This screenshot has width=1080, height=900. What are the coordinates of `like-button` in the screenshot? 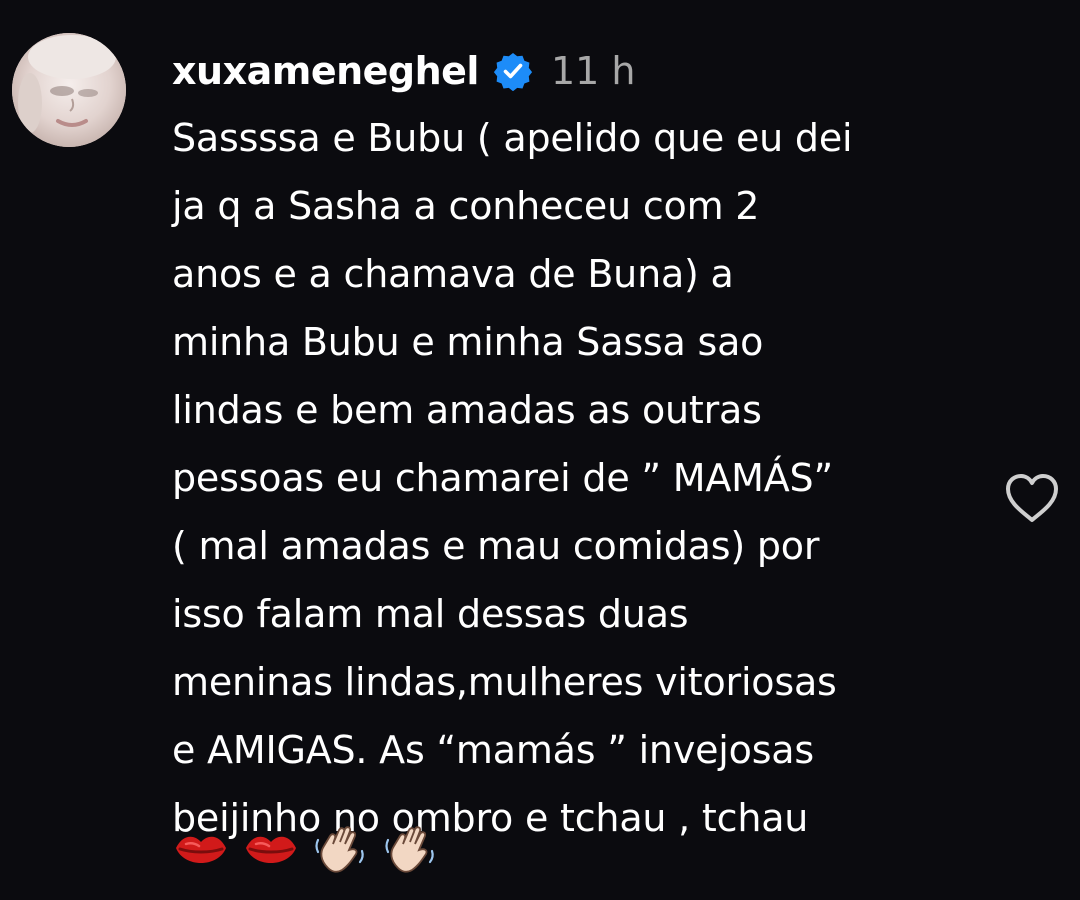 It's located at (1032, 498).